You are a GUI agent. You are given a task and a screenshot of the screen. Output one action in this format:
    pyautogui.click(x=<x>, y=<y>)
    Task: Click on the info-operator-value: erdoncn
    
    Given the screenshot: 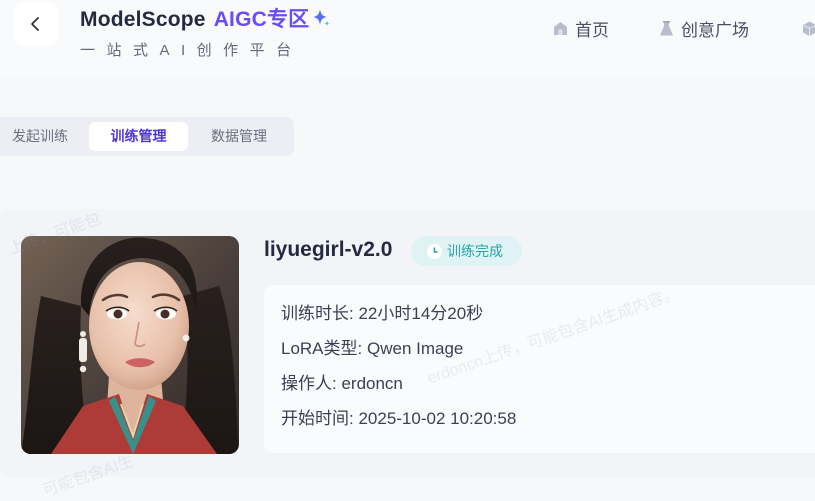 What is the action you would take?
    pyautogui.click(x=372, y=383)
    